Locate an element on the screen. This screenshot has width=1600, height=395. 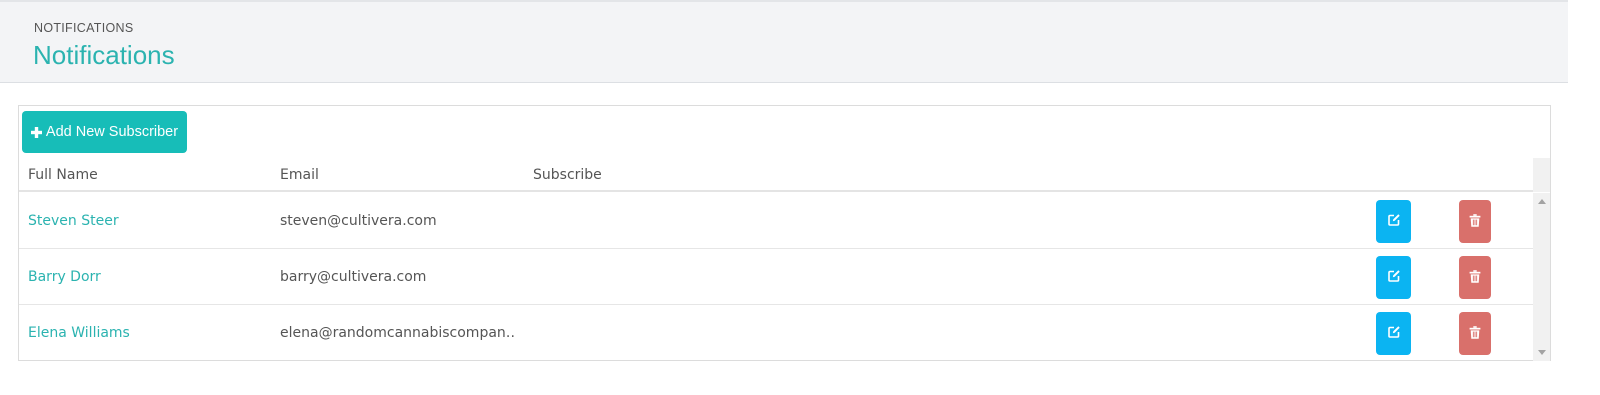
scrollbar-header-gap is located at coordinates (1541, 175).